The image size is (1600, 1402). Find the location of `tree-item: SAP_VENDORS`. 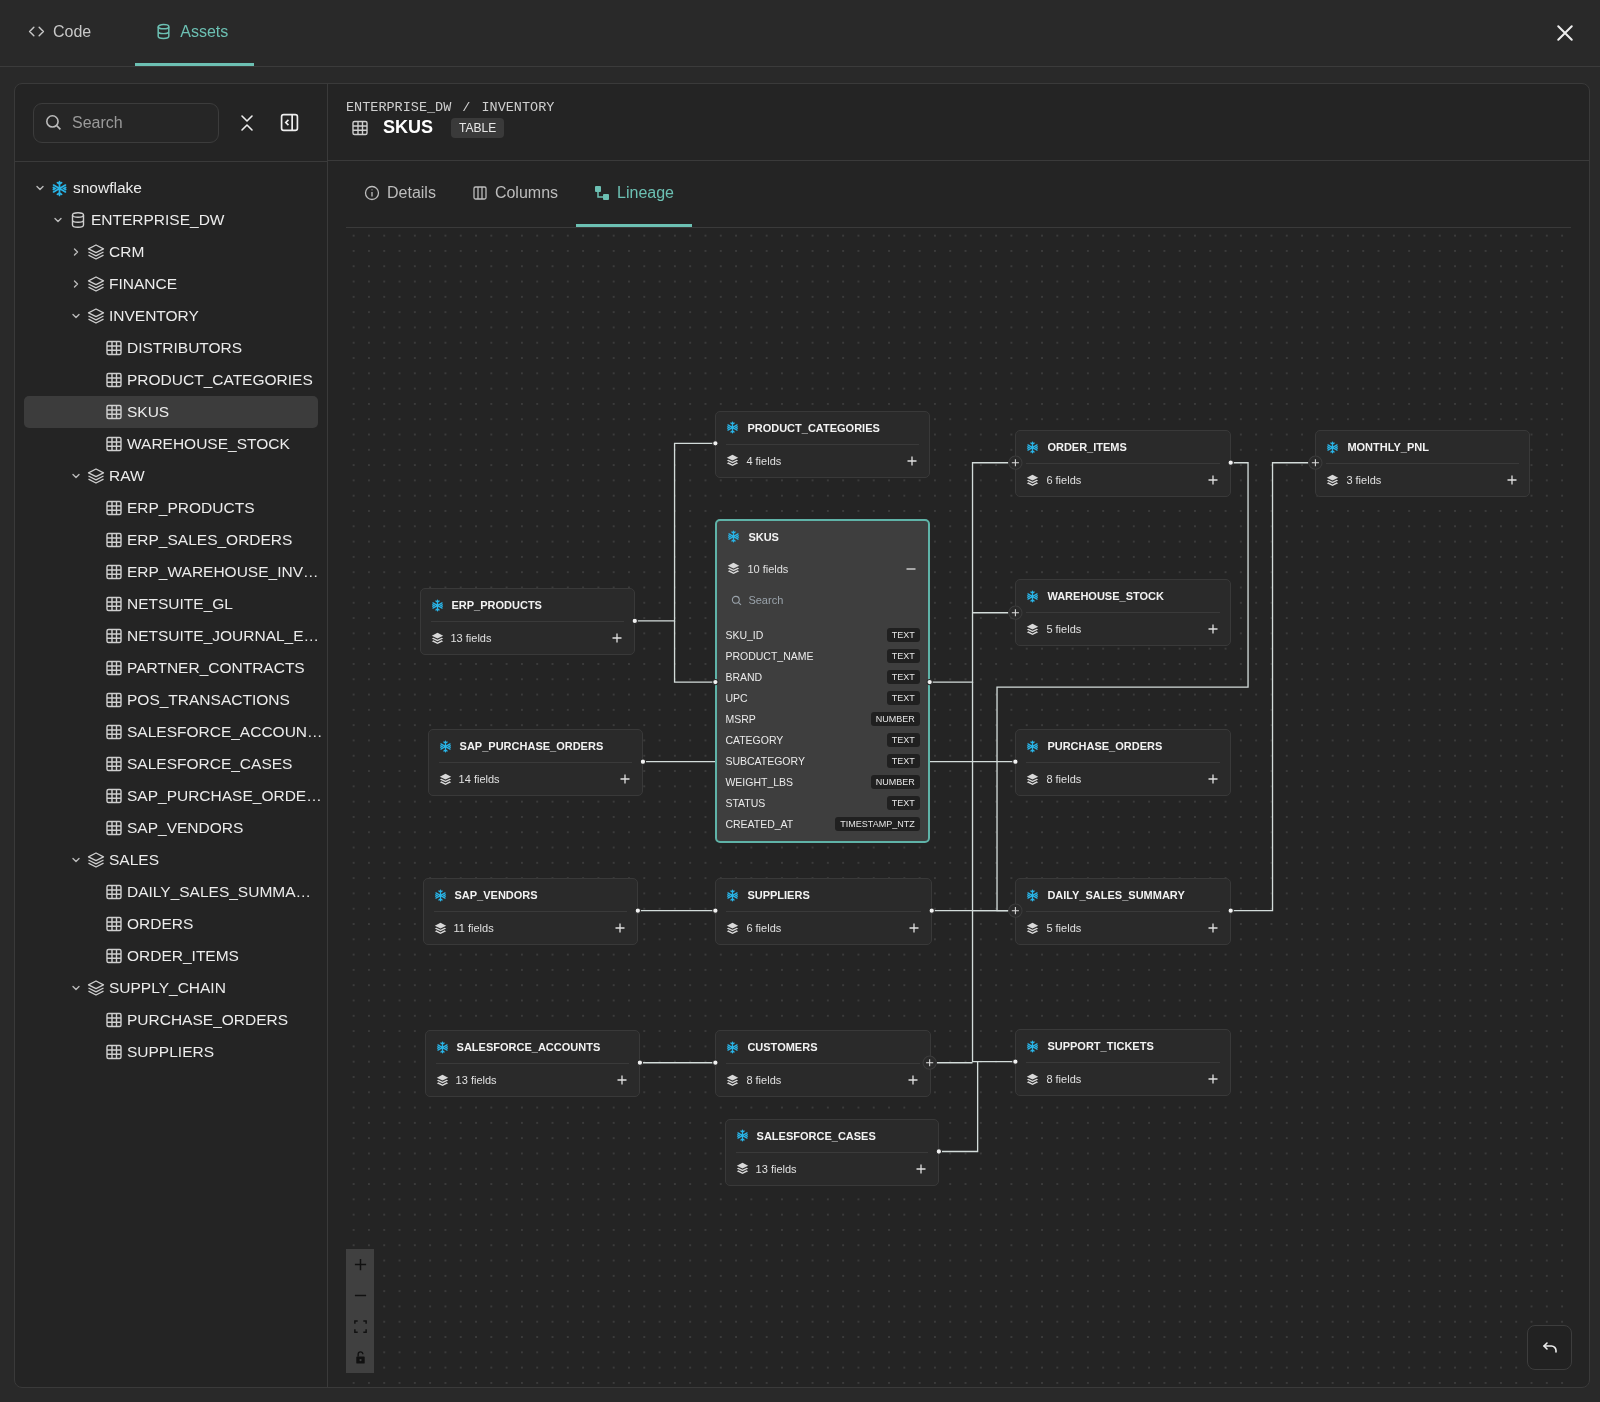

tree-item: SAP_VENDORS is located at coordinates (171, 828).